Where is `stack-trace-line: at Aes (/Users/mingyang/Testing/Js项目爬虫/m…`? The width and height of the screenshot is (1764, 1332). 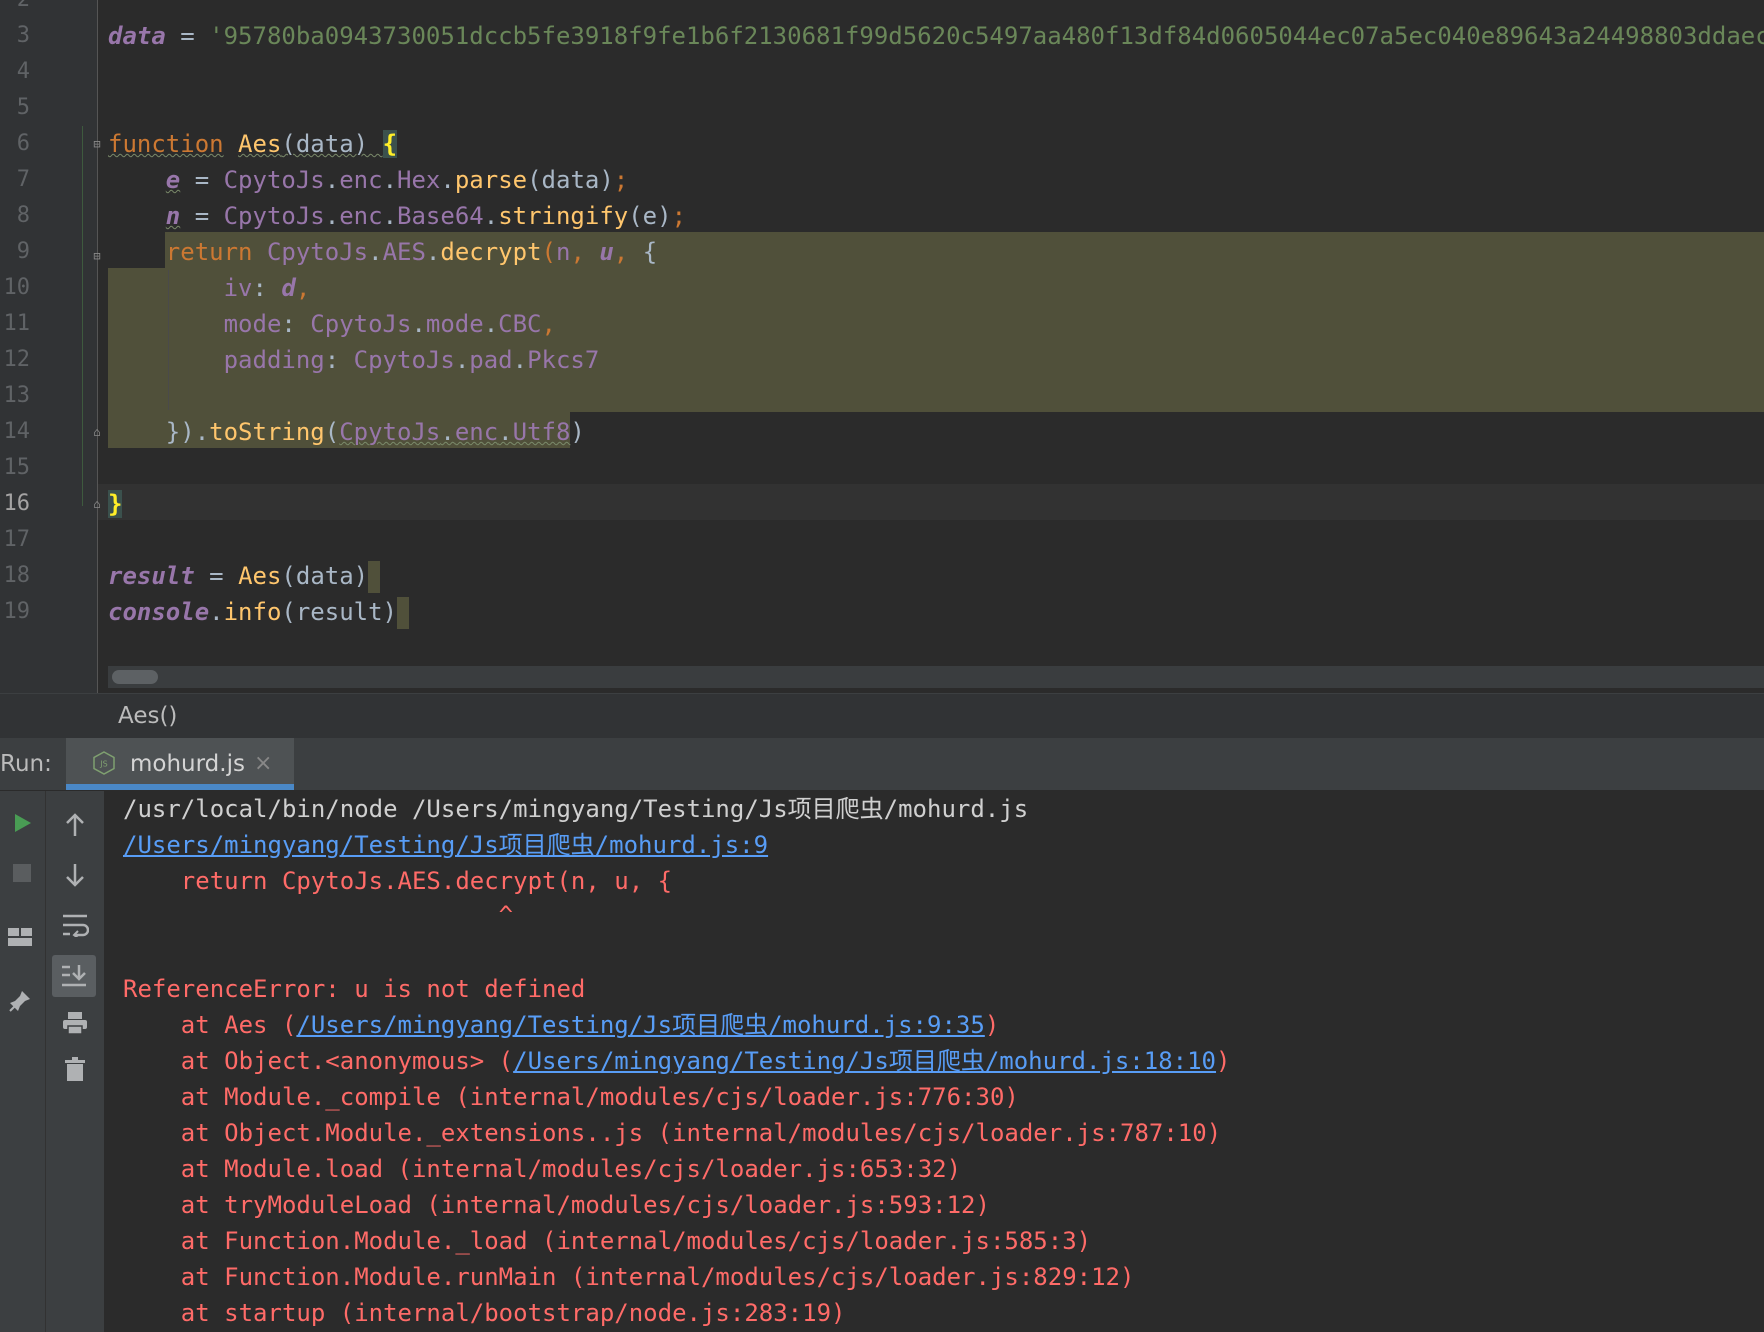
stack-trace-line: at Aes (/Users/mingyang/Testing/Js项目爬虫/m… is located at coordinates (561, 1025).